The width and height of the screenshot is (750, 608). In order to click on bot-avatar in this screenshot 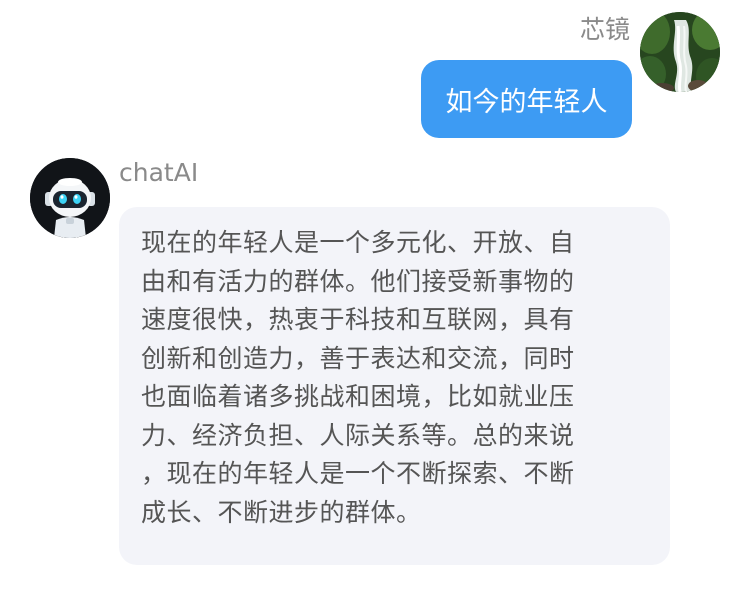, I will do `click(70, 198)`.